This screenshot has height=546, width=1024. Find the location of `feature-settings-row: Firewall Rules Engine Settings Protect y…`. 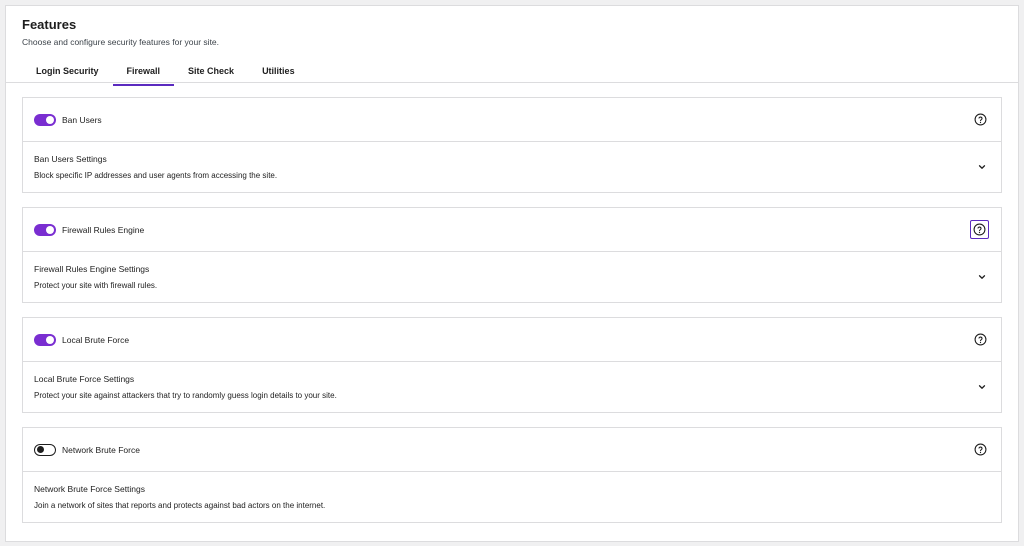

feature-settings-row: Firewall Rules Engine Settings Protect y… is located at coordinates (512, 277).